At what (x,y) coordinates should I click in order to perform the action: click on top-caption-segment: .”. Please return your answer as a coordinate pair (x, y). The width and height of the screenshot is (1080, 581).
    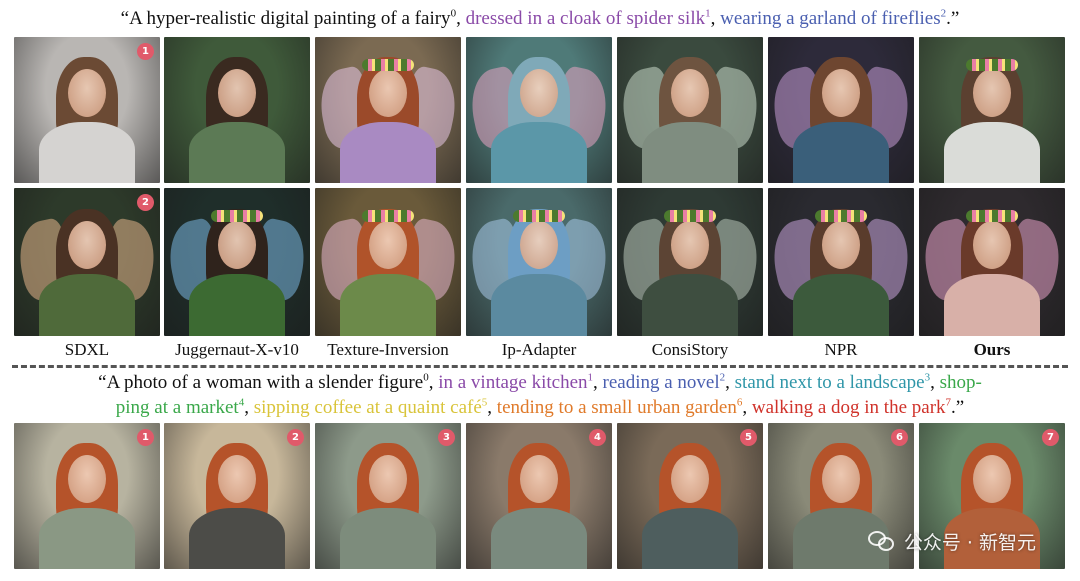
    Looking at the image, I should click on (953, 18).